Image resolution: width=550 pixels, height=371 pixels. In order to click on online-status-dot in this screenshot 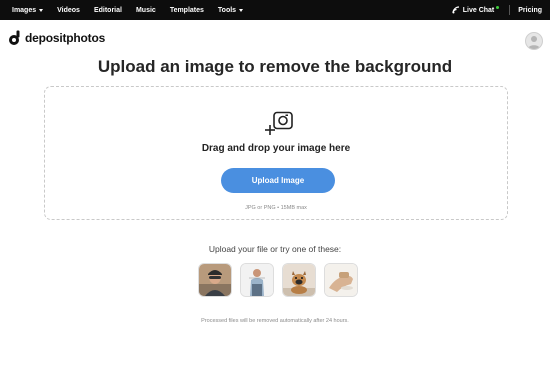, I will do `click(498, 7)`.